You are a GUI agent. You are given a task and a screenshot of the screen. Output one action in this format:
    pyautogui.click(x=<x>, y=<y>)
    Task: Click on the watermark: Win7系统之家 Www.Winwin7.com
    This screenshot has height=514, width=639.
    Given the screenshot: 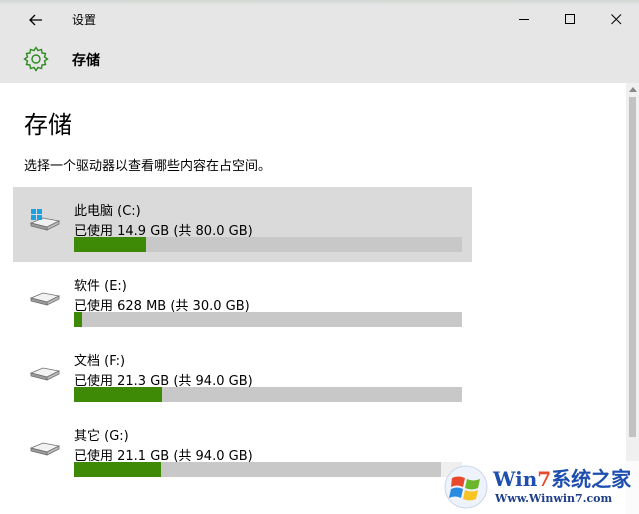 What is the action you would take?
    pyautogui.click(x=540, y=487)
    